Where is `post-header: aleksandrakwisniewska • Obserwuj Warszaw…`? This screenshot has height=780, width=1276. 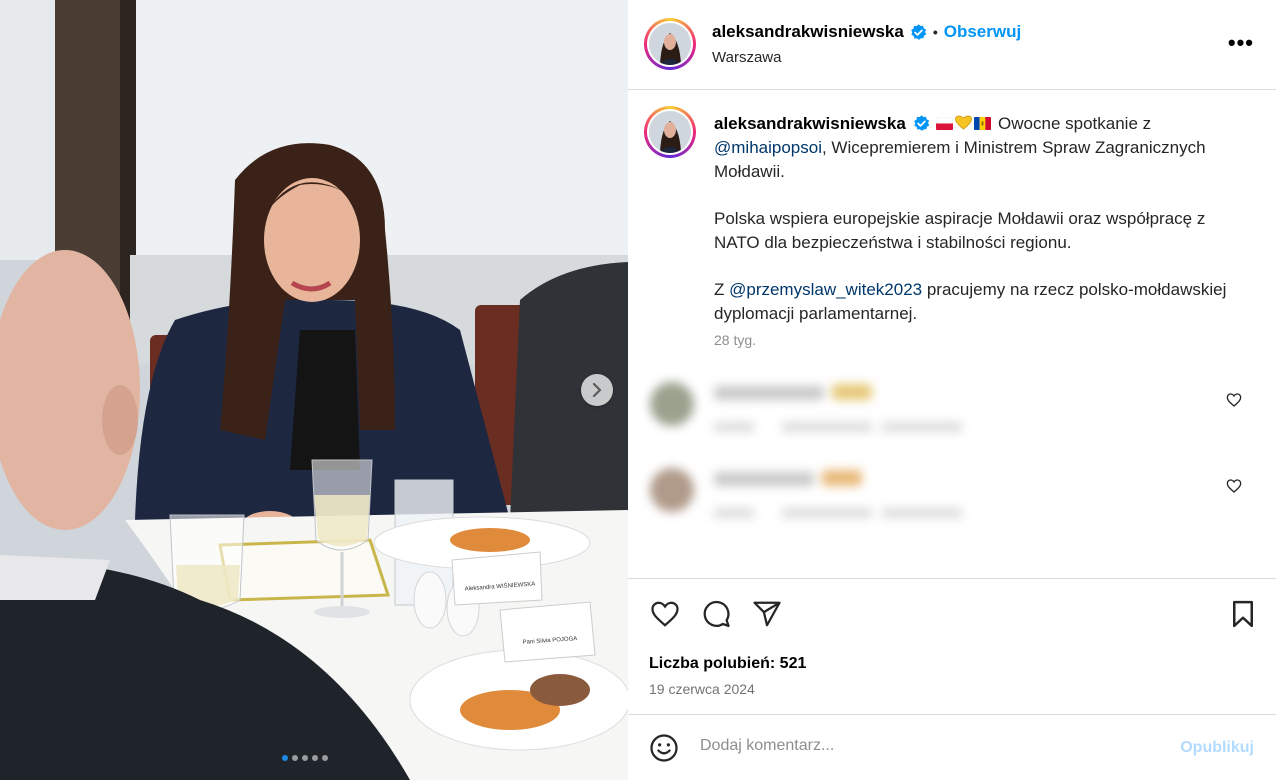
post-header: aleksandrakwisniewska • Obserwuj Warszaw… is located at coordinates (952, 45).